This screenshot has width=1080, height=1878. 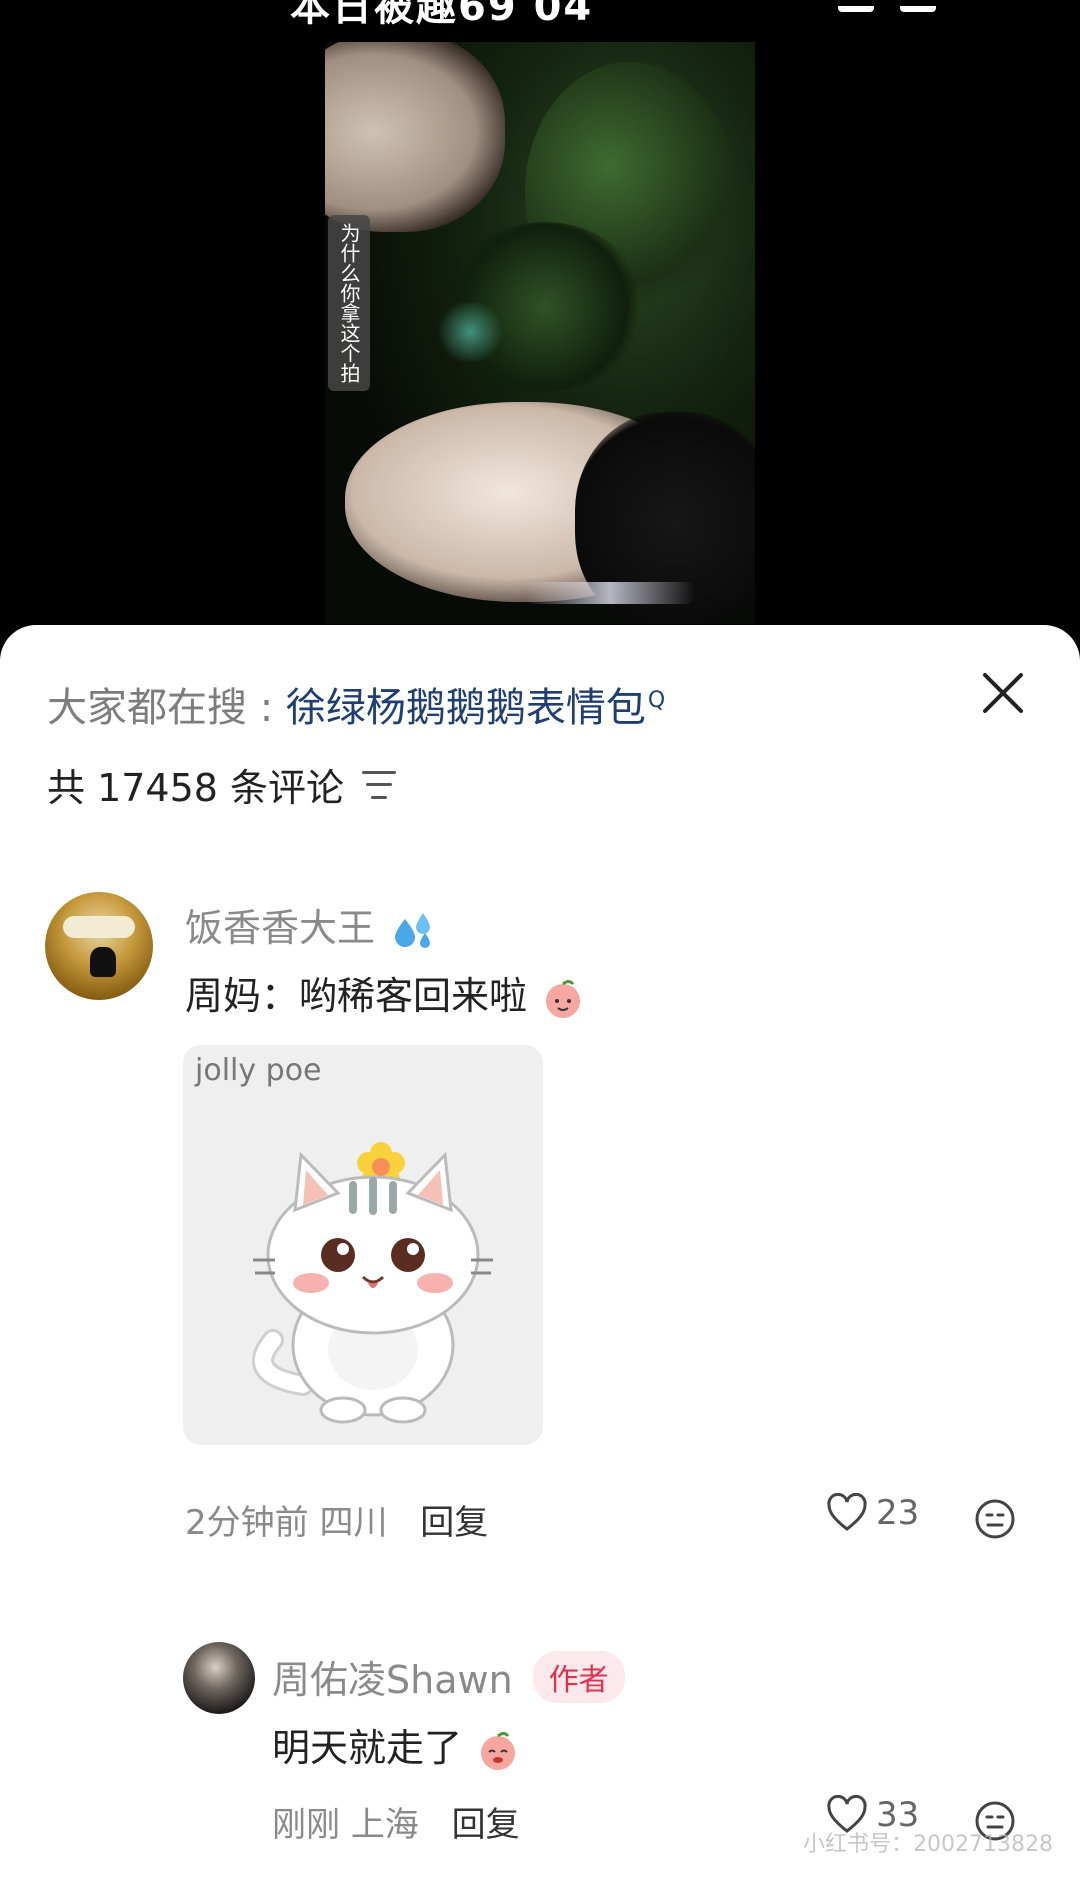 I want to click on comment-time: 刚刚, so click(x=306, y=1825).